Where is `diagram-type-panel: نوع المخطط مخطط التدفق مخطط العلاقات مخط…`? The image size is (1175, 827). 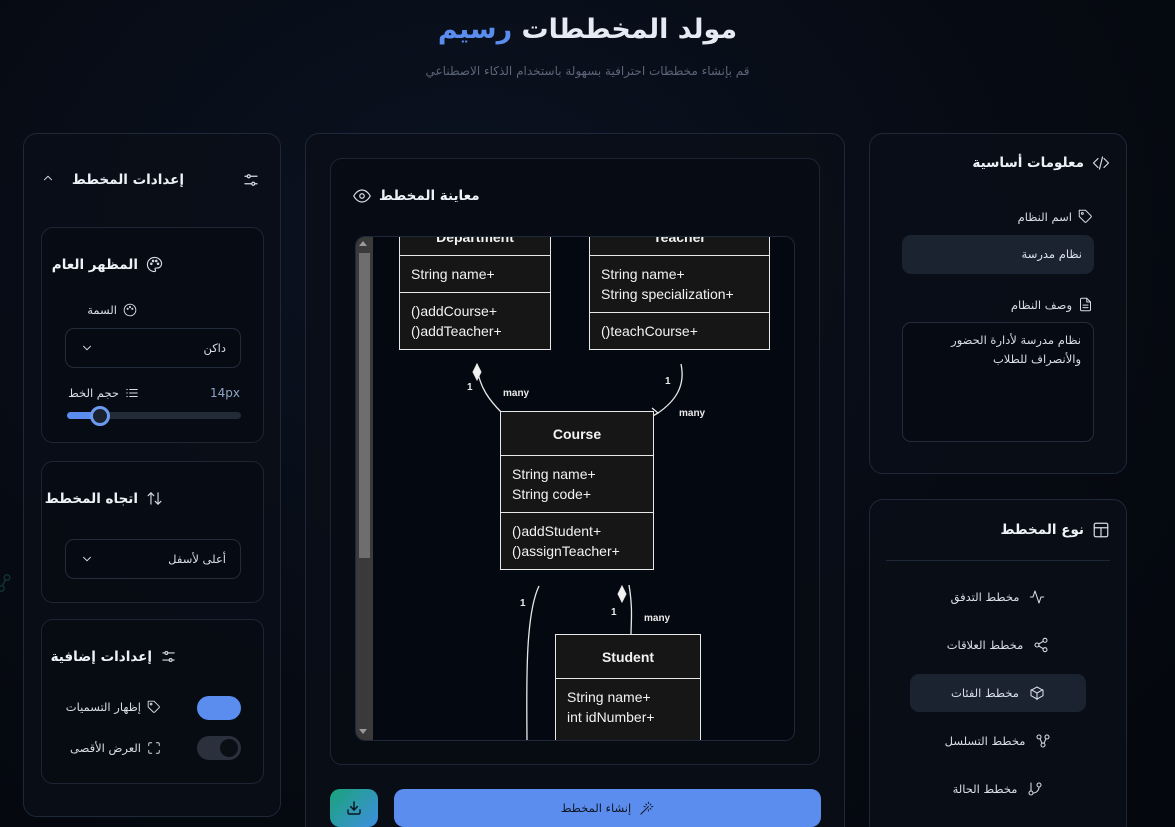 diagram-type-panel: نوع المخطط مخطط التدفق مخطط العلاقات مخط… is located at coordinates (998, 663).